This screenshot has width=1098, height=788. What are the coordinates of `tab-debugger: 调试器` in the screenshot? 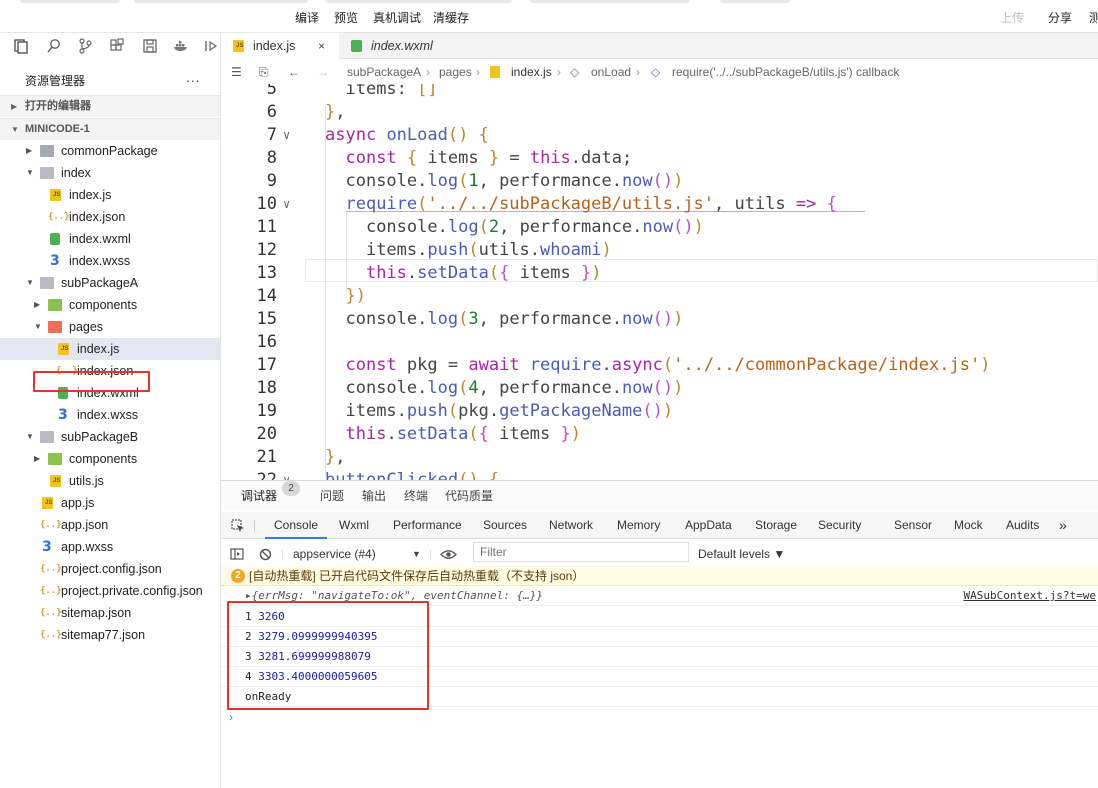 It's located at (259, 496).